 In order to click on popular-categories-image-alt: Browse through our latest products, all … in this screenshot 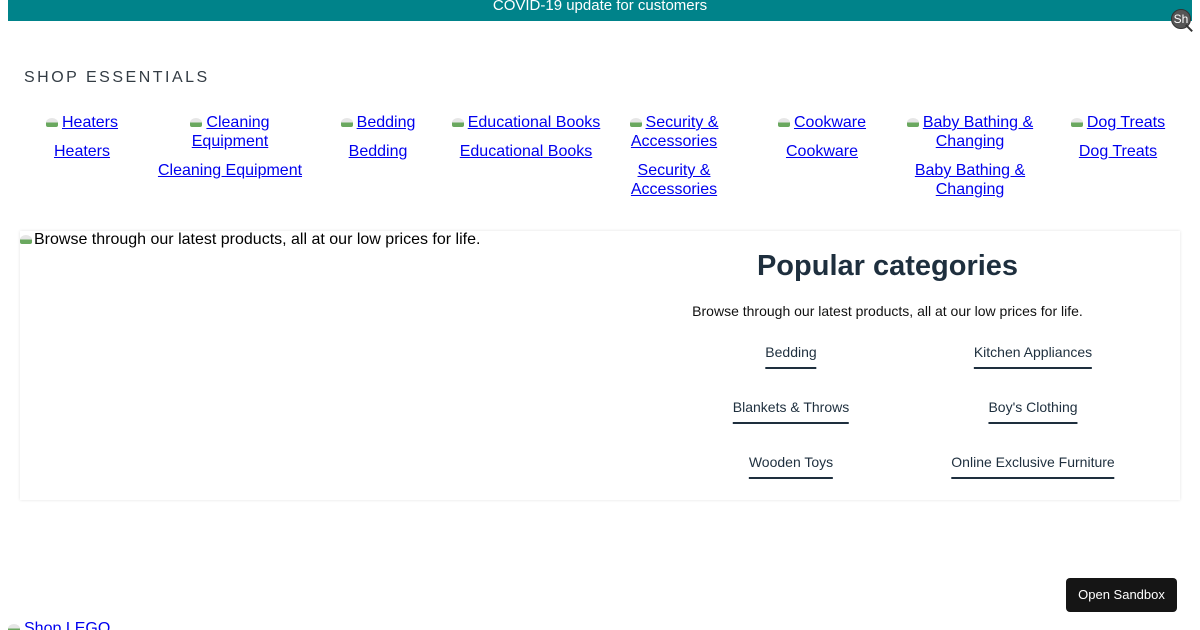, I will do `click(257, 239)`.